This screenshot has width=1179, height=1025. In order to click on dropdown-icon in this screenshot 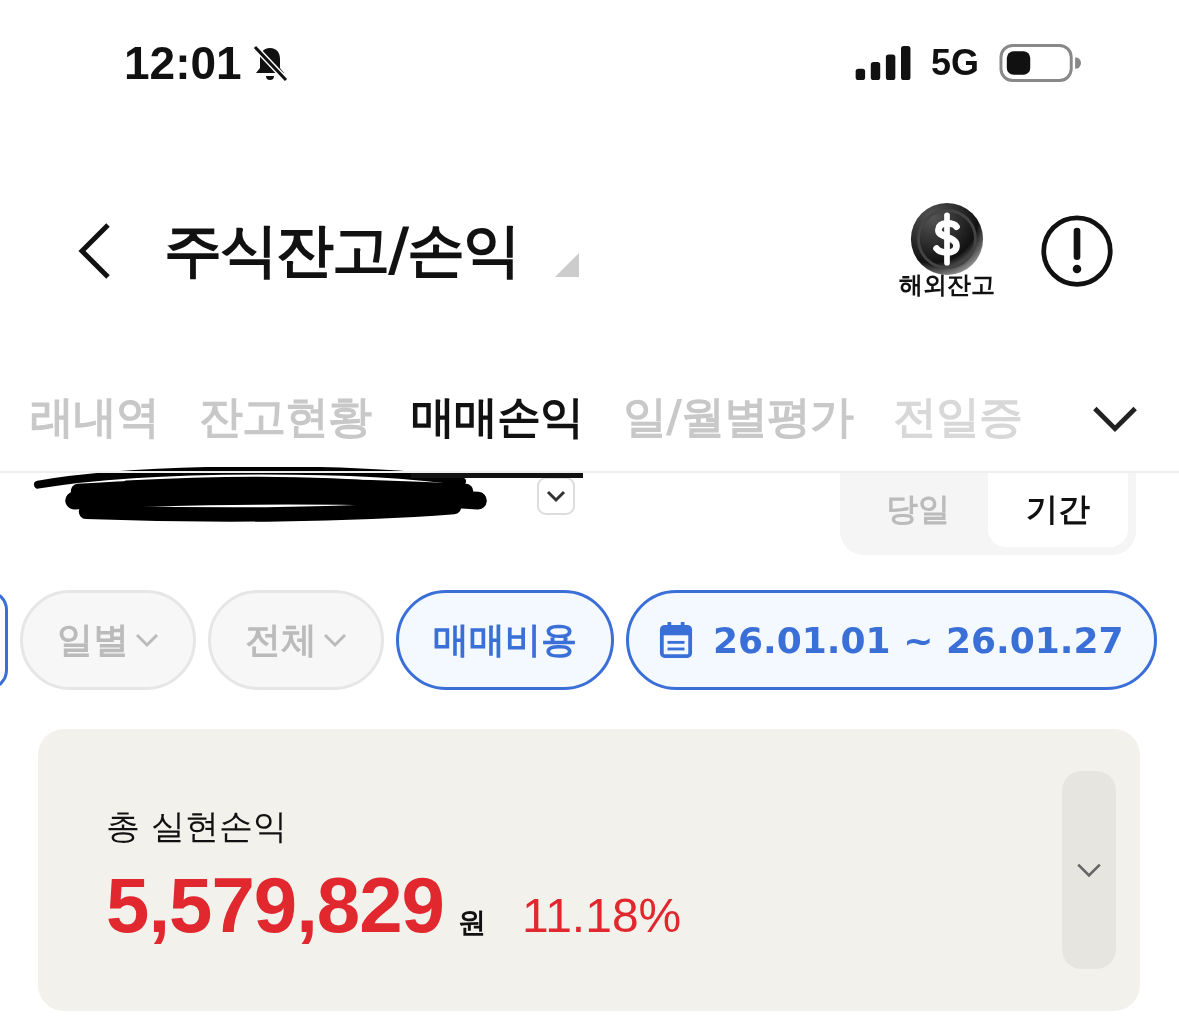, I will do `click(556, 496)`.